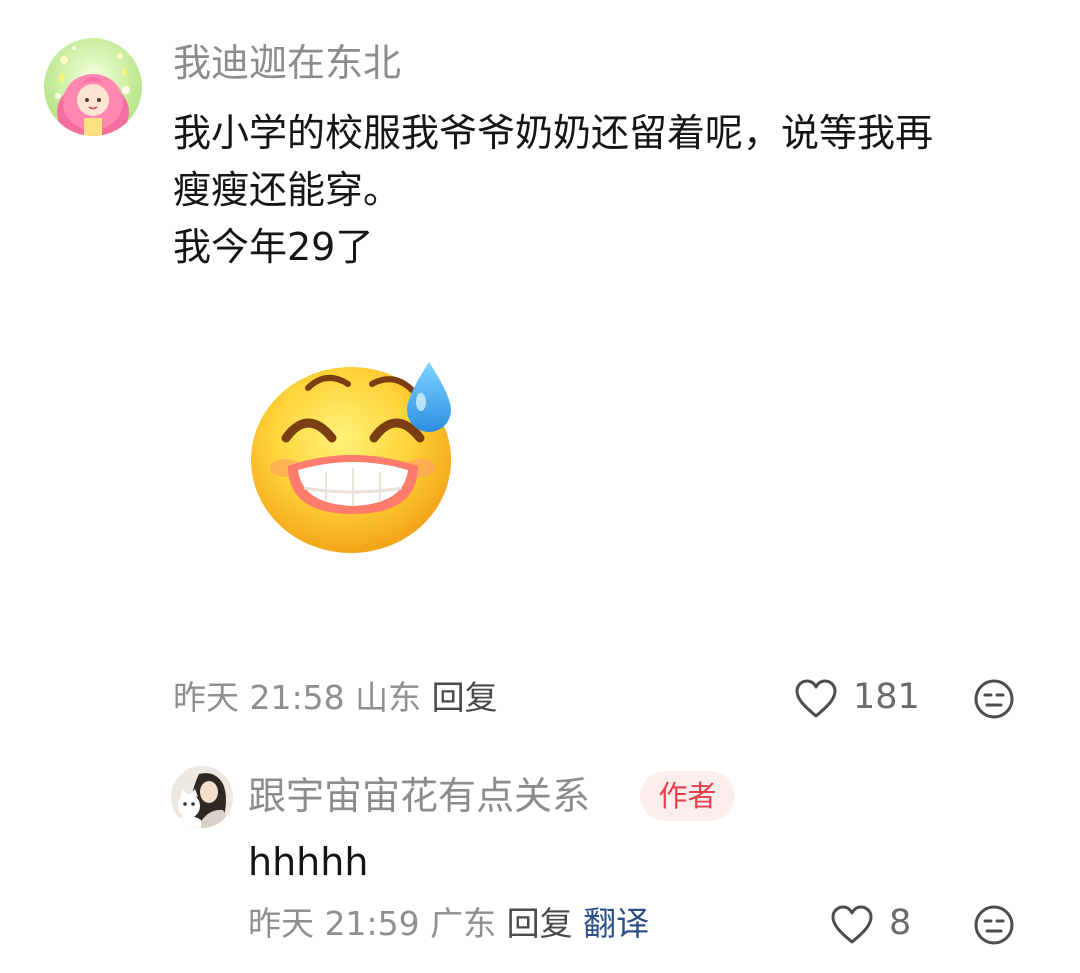 The width and height of the screenshot is (1080, 973). Describe the element at coordinates (281, 923) in the screenshot. I see `reply-date: 昨天` at that location.